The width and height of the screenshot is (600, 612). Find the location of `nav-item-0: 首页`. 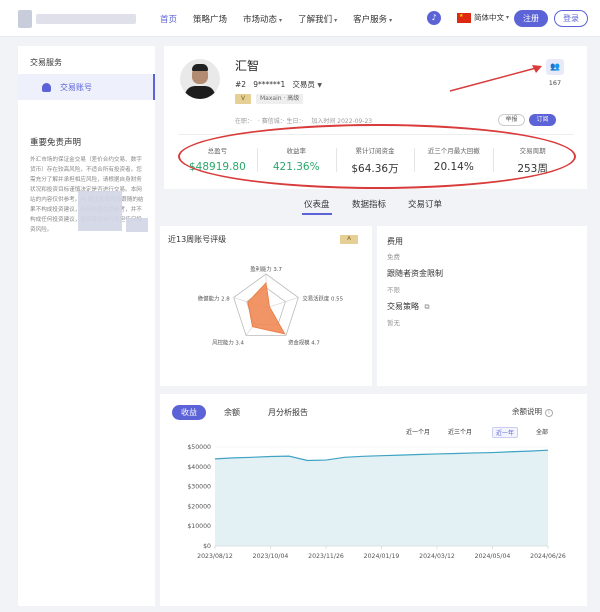

nav-item-0: 首页 is located at coordinates (168, 19).